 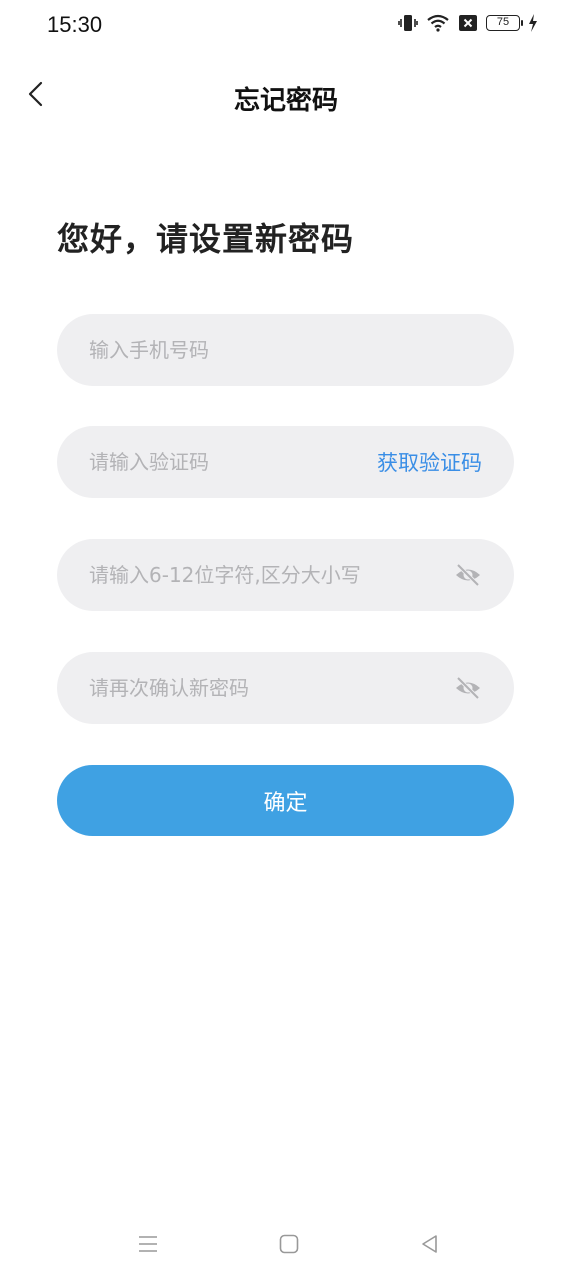 I want to click on phone-input, so click(x=285, y=350).